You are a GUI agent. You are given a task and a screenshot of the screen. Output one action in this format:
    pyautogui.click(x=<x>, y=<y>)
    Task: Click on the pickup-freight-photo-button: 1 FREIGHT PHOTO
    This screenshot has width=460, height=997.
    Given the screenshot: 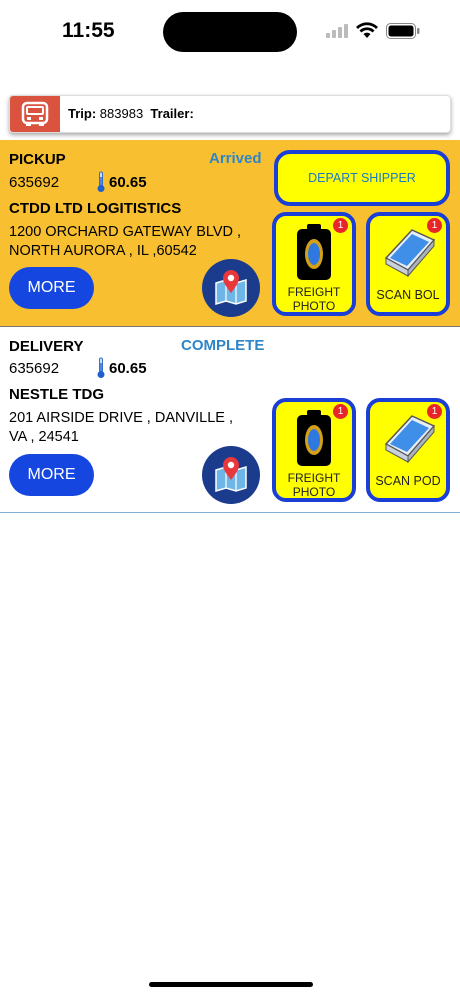 What is the action you would take?
    pyautogui.click(x=314, y=264)
    